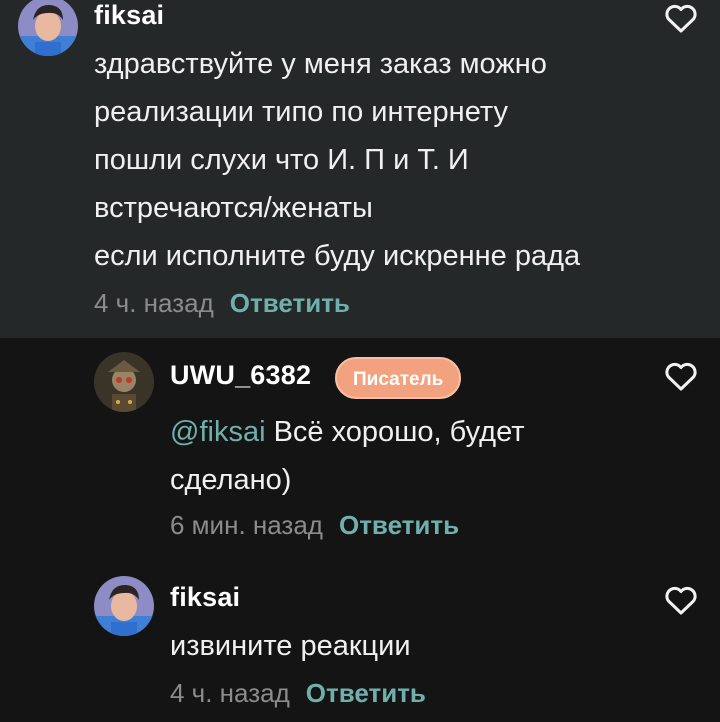 The height and width of the screenshot is (722, 720). Describe the element at coordinates (246, 525) in the screenshot. I see `timestamp: 6 мин. назад` at that location.